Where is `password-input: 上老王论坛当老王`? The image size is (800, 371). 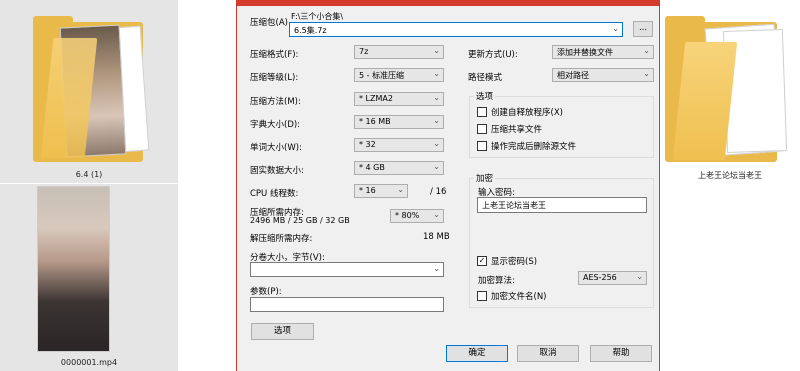 password-input: 上老王论坛当老王 is located at coordinates (562, 205).